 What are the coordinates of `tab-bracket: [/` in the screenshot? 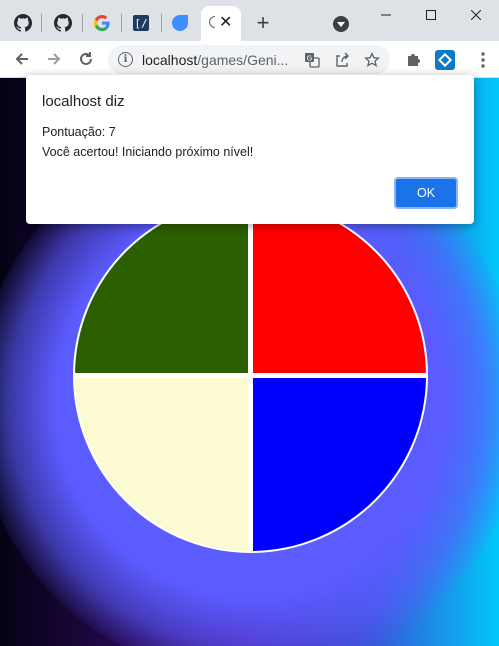 It's located at (141, 23).